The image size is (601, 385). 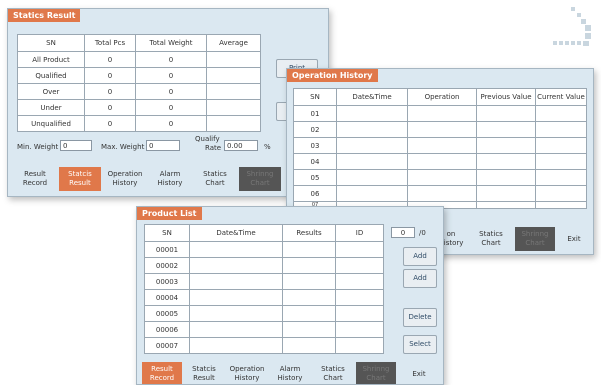 I want to click on page-number-field: 0, so click(x=403, y=232).